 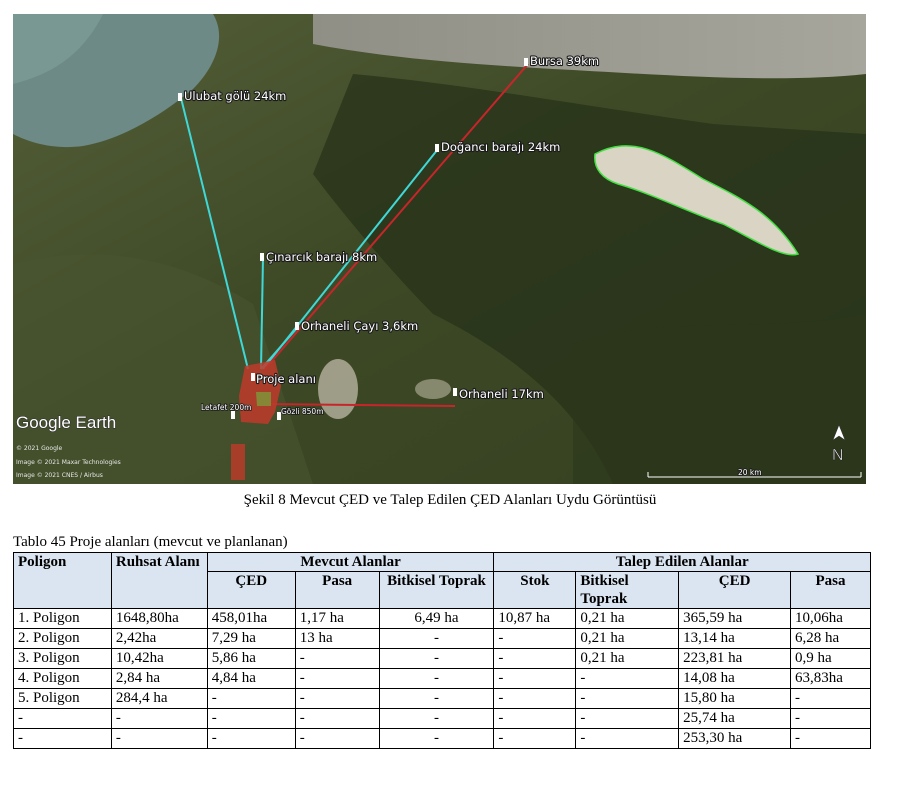 I want to click on label-orhaneli-cayi: Orhaneli Çayı 3,6km, so click(x=359, y=326).